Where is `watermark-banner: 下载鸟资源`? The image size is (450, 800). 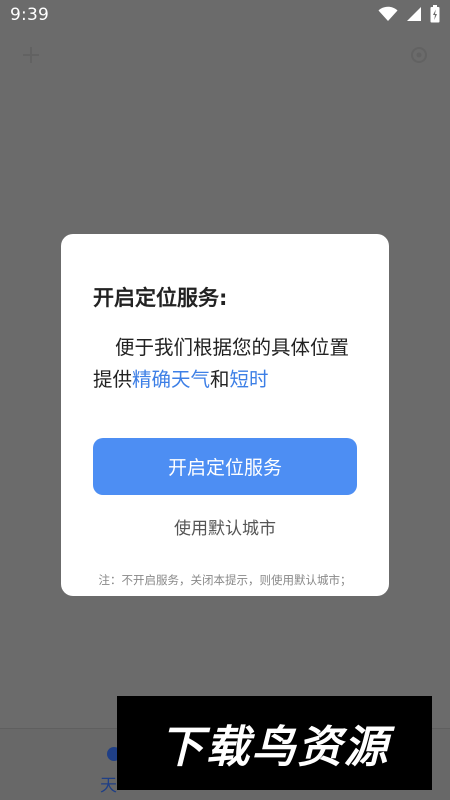
watermark-banner: 下载鸟资源 is located at coordinates (274, 743).